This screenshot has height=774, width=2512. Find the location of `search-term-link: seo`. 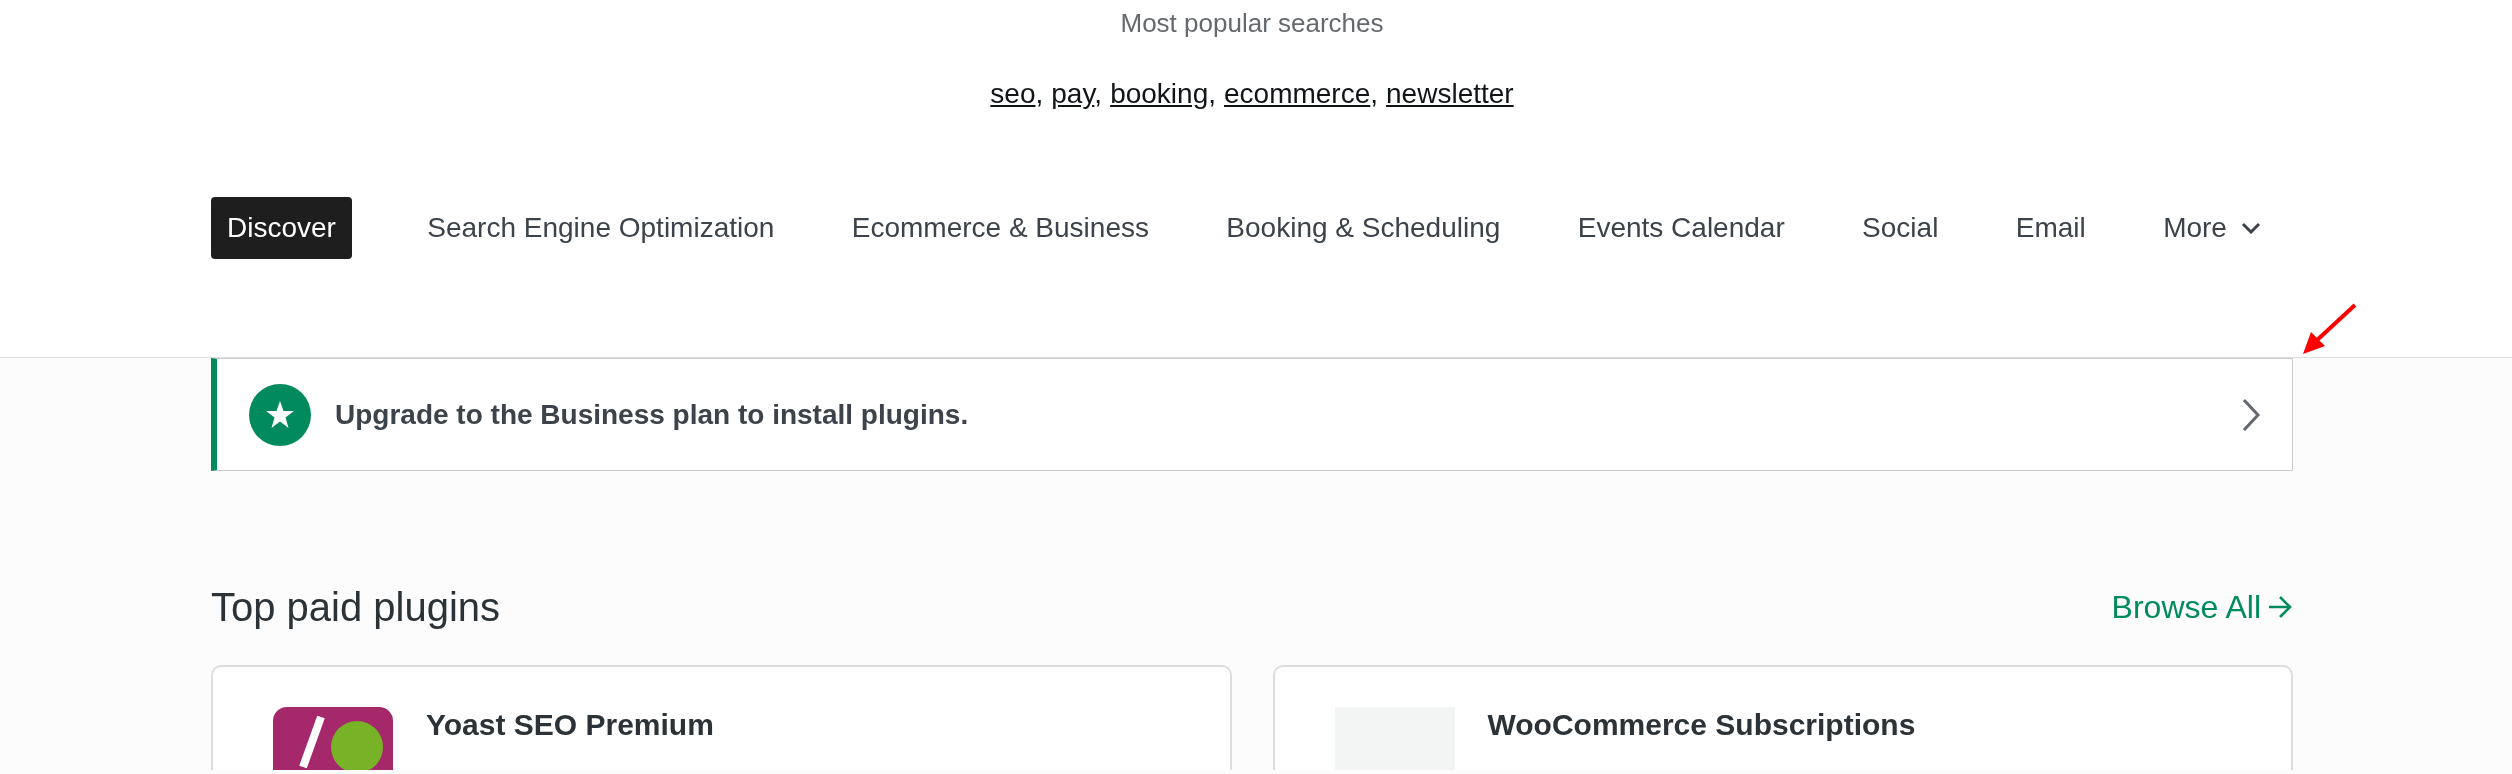

search-term-link: seo is located at coordinates (1013, 93).